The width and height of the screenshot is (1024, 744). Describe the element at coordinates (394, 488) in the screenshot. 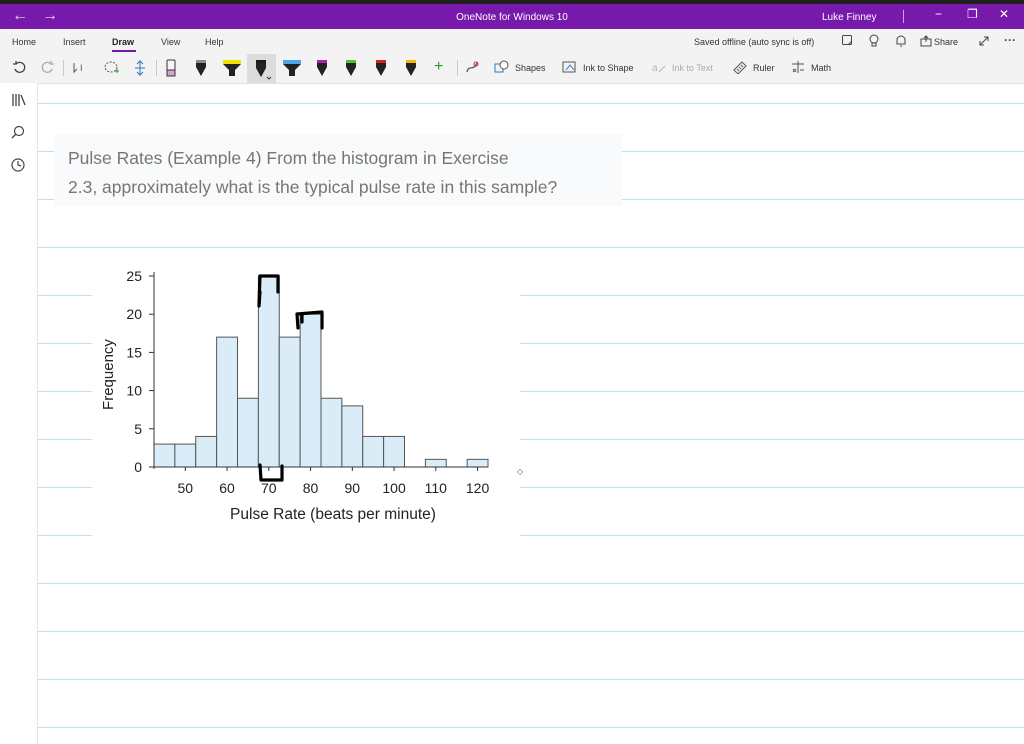

I see `x-tick-label: 100` at that location.